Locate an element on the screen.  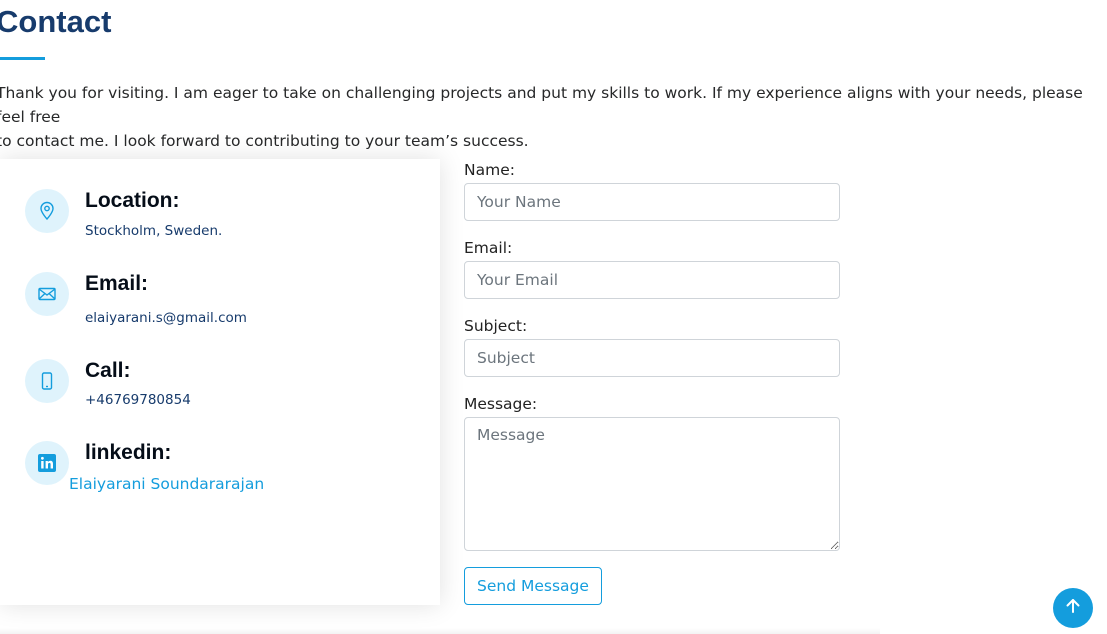
send-message-button: Send Message is located at coordinates (533, 586).